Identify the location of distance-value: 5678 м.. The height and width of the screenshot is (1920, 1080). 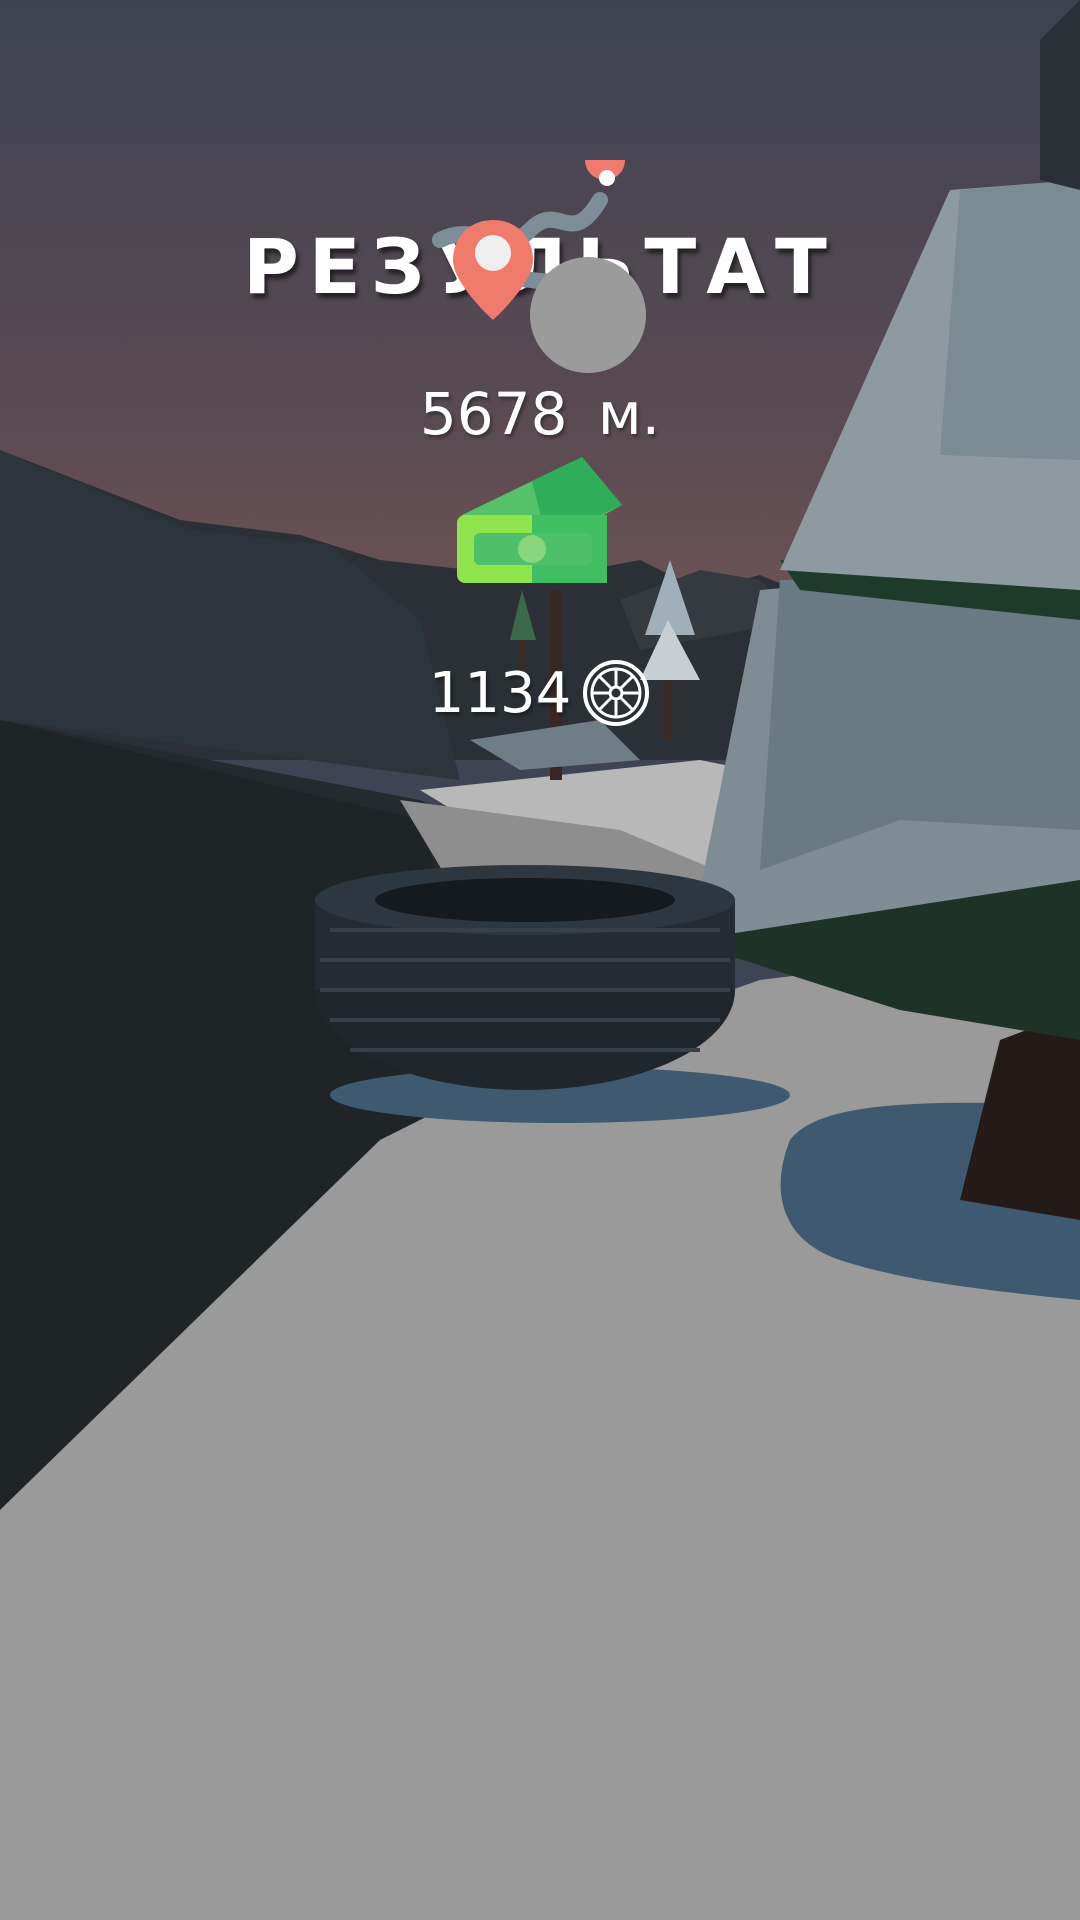
(540, 414).